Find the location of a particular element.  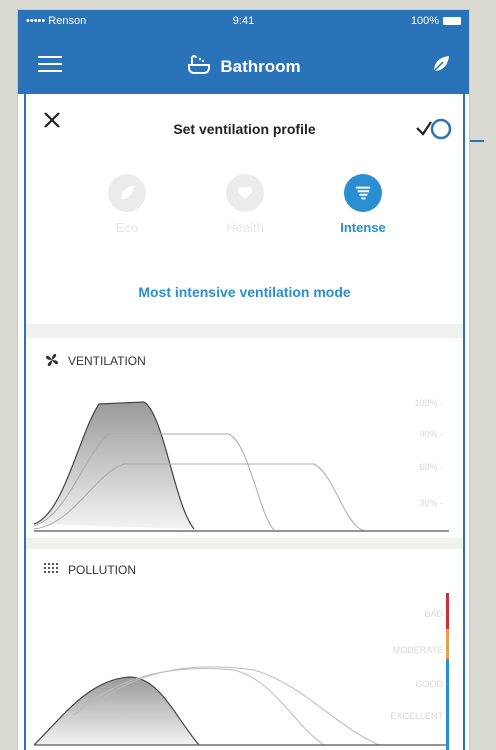

status-bar: ••••• Renson 9:41 100% is located at coordinates (243, 21).